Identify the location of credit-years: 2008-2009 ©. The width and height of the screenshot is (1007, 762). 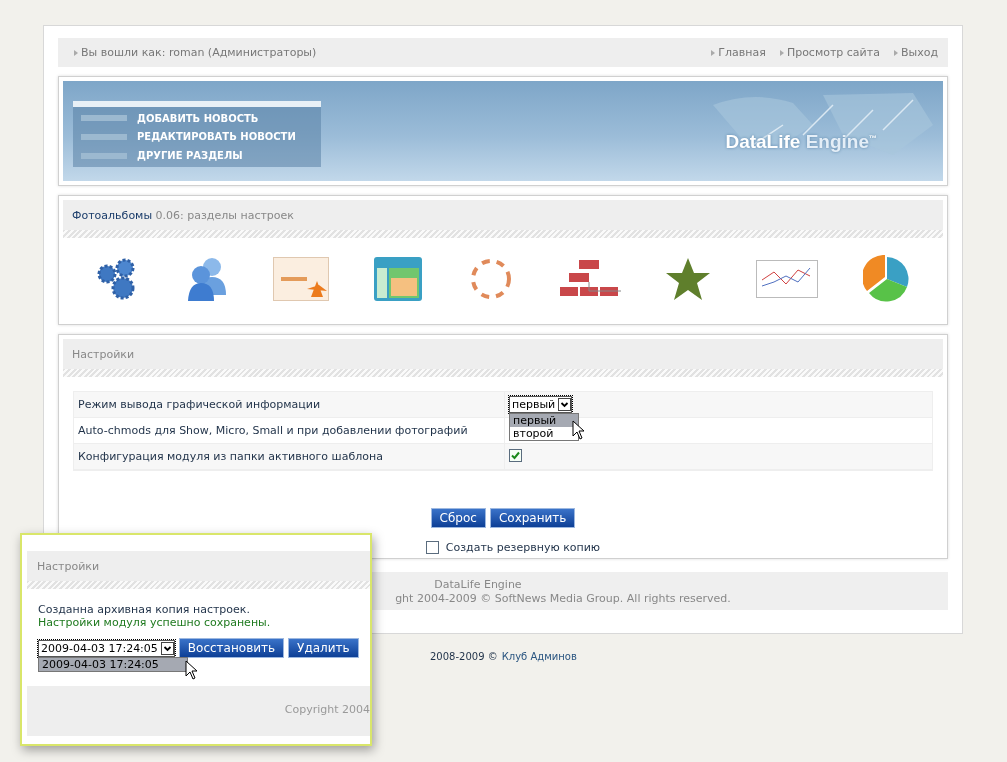
(464, 656).